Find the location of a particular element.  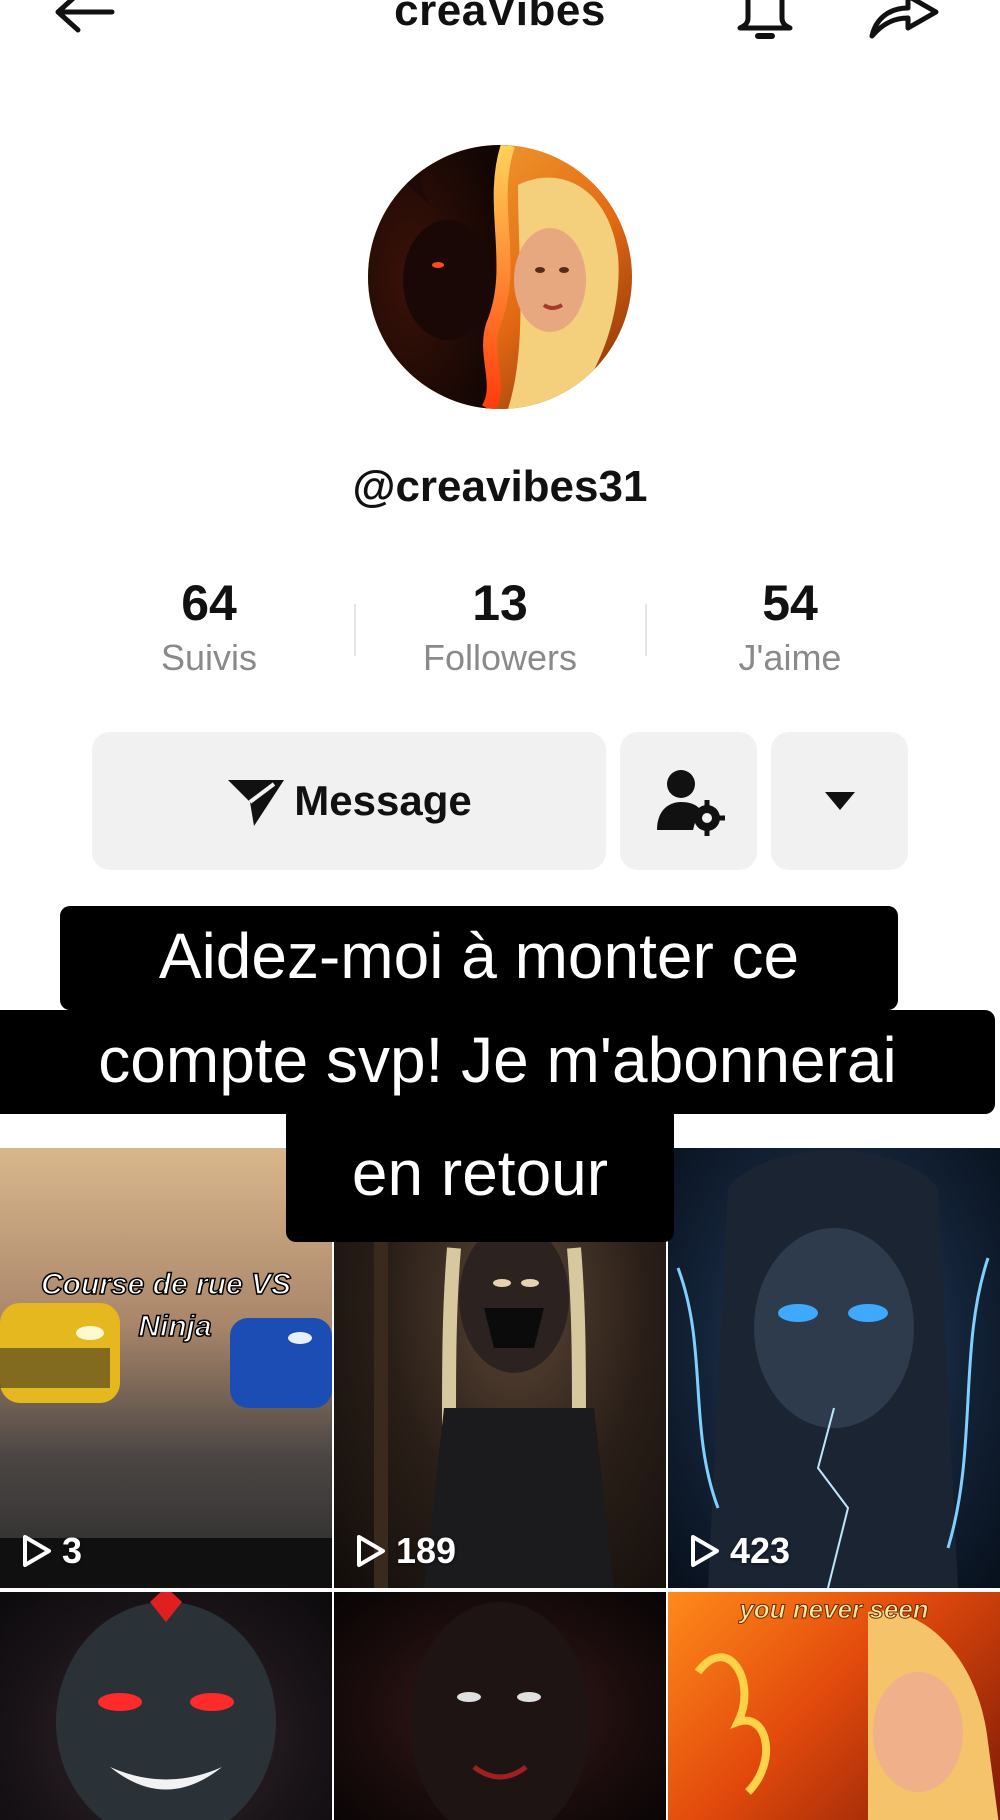

view-count: 189 is located at coordinates (406, 1551).